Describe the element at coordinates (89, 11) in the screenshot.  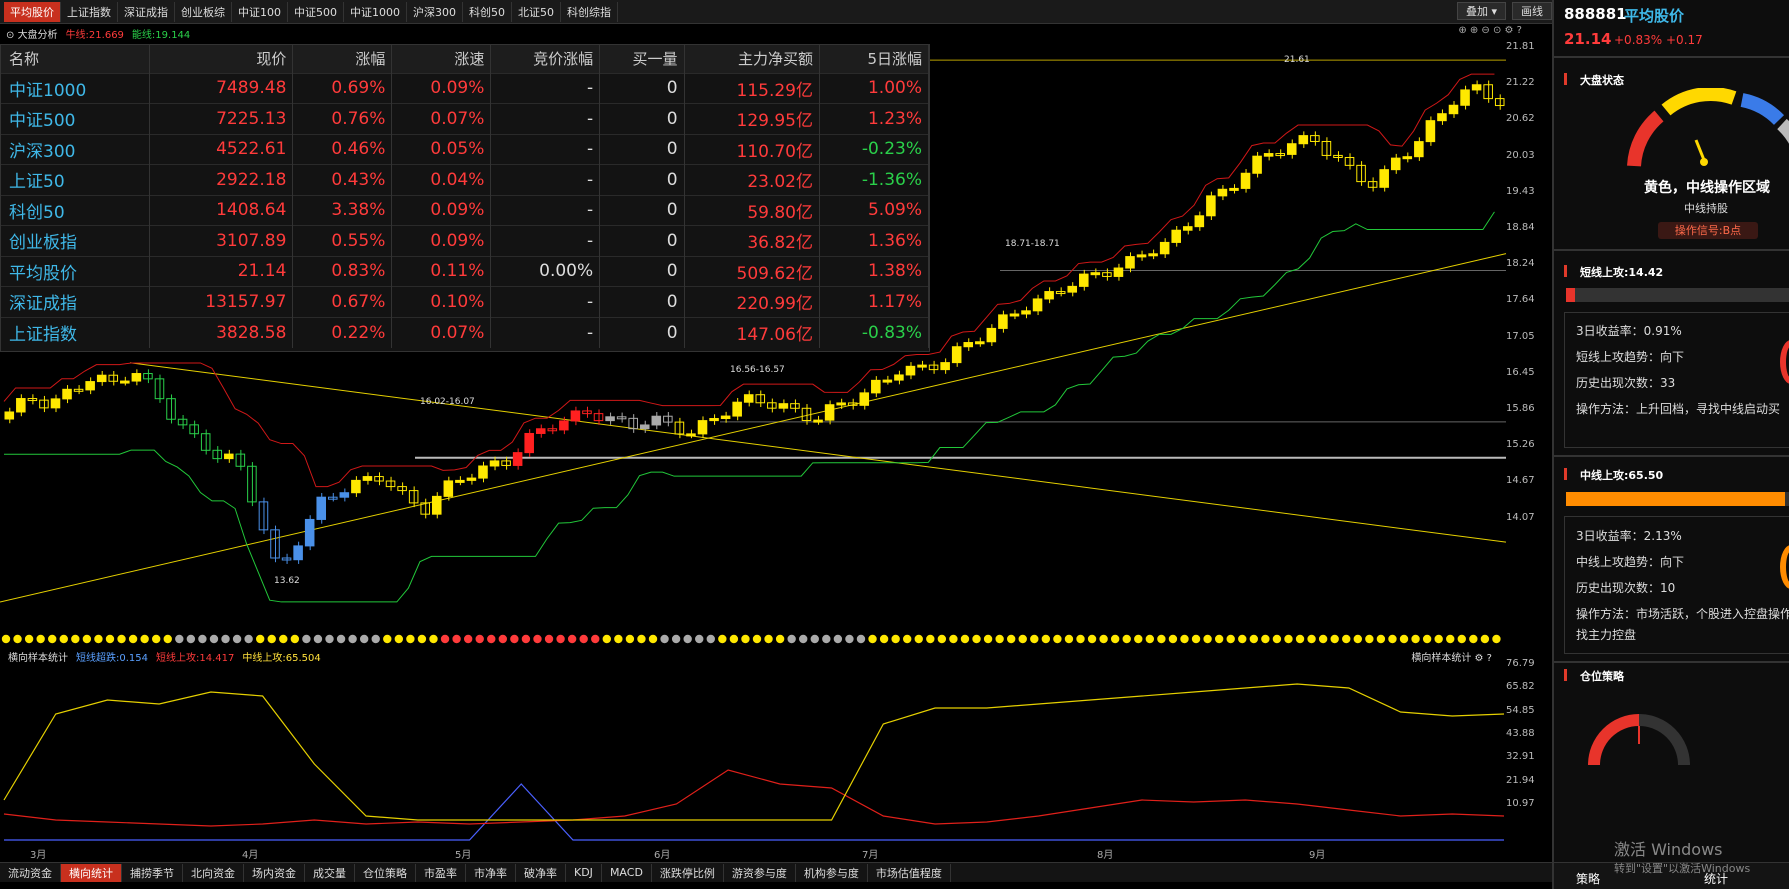
I see `tab-shanghai: 上证指数` at that location.